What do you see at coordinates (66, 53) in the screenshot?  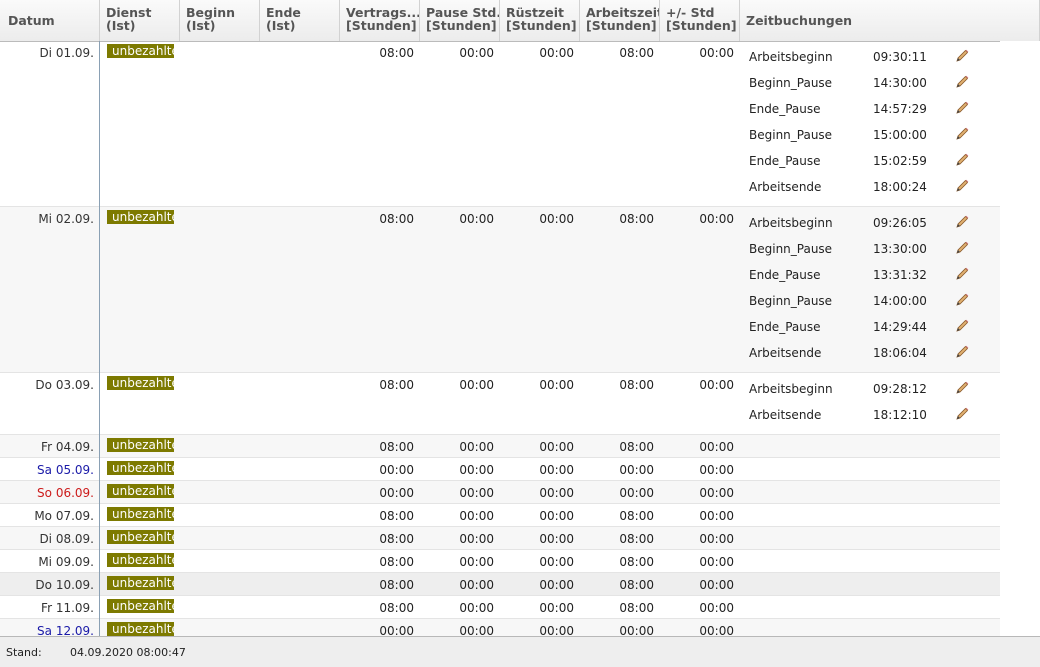 I see `row-date: Di 01.09.` at bounding box center [66, 53].